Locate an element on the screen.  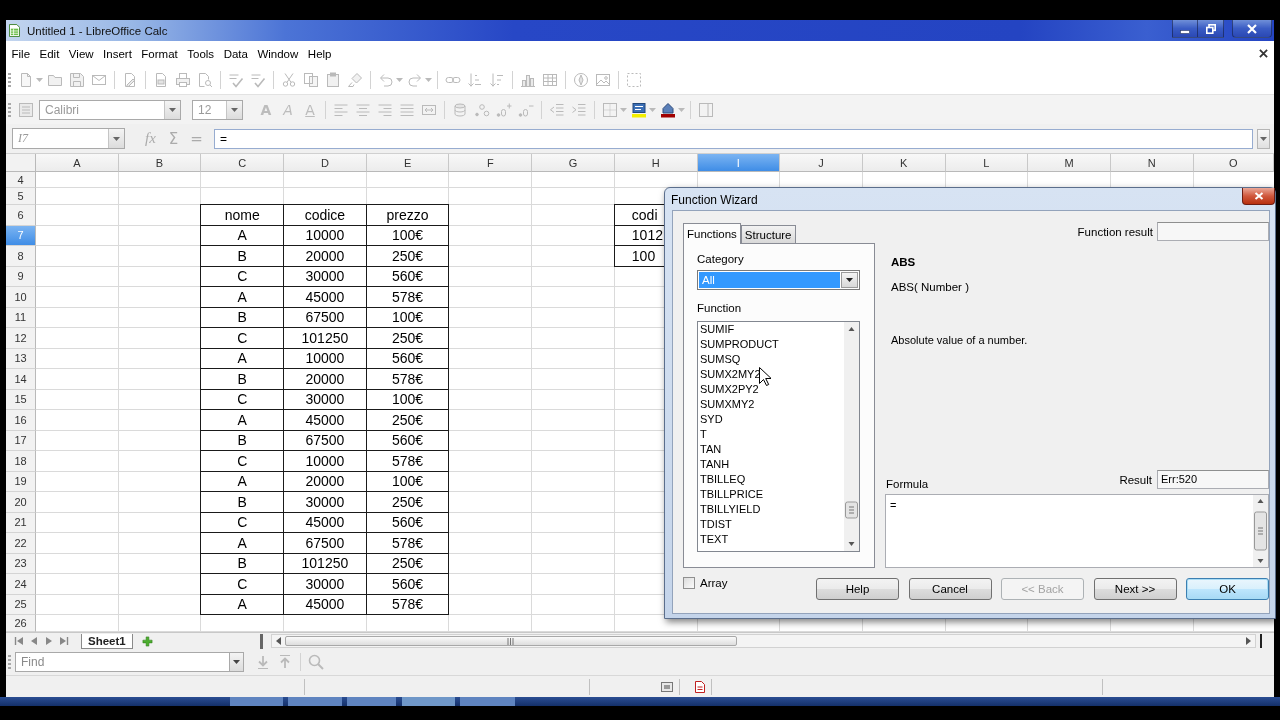
row-header: 26 is located at coordinates (21, 623).